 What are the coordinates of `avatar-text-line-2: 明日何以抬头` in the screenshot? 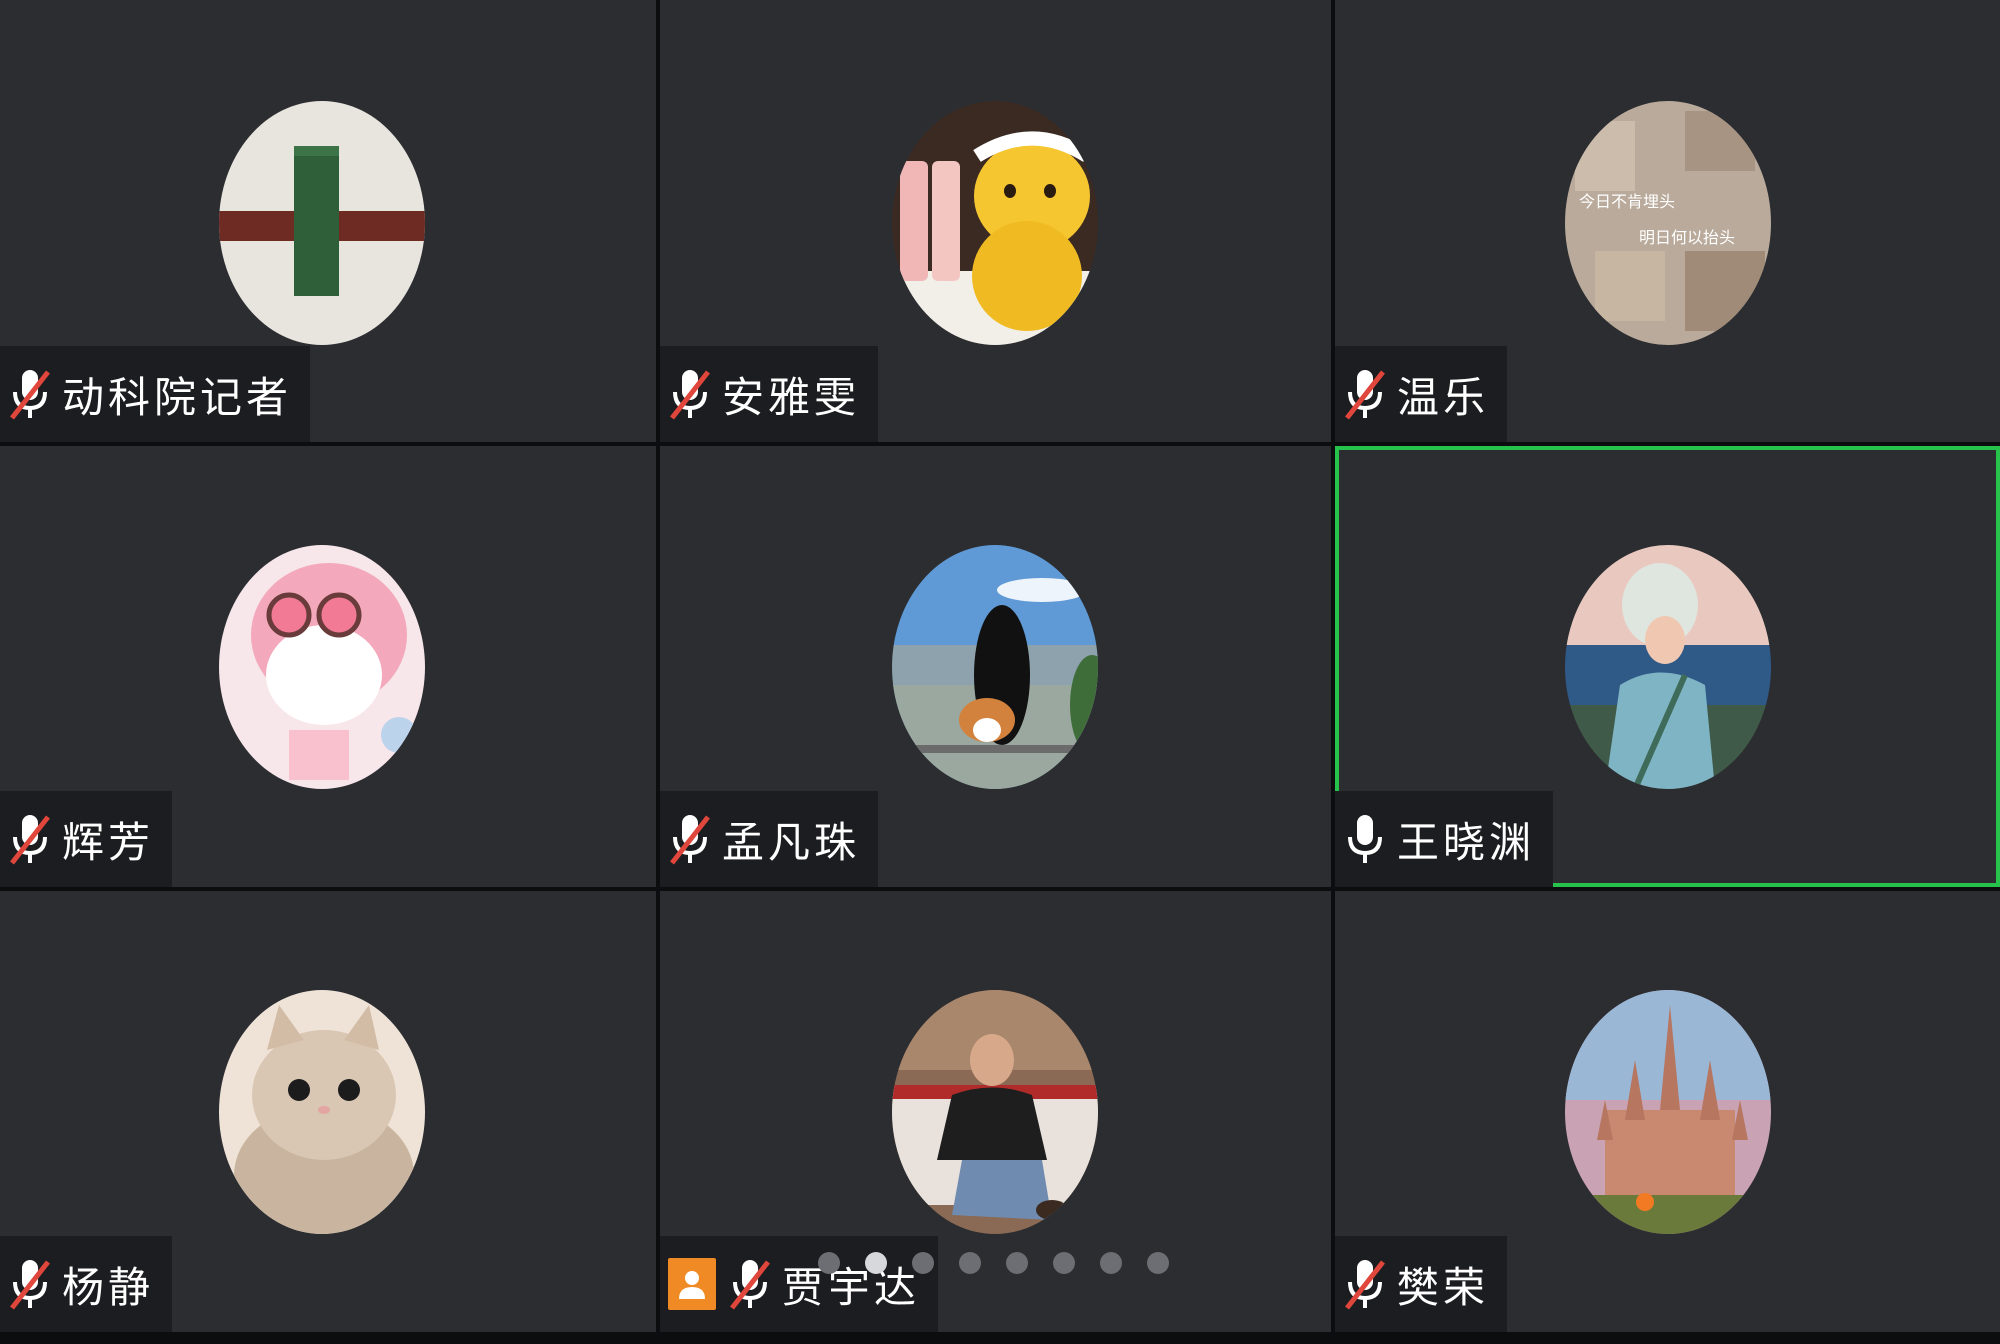 It's located at (1687, 237).